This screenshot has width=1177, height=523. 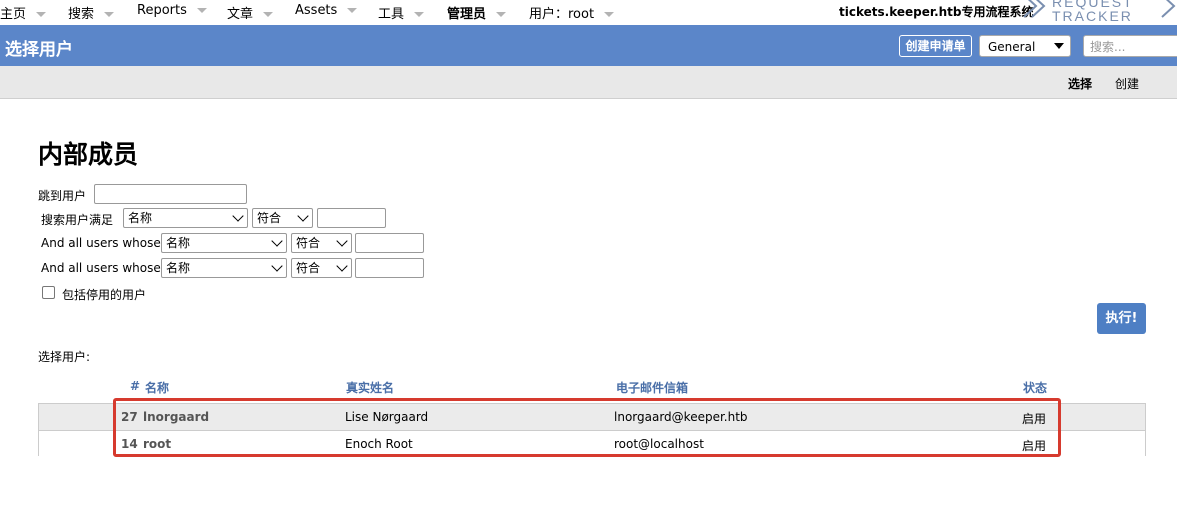 I want to click on menu-assets: Assets, so click(x=326, y=10).